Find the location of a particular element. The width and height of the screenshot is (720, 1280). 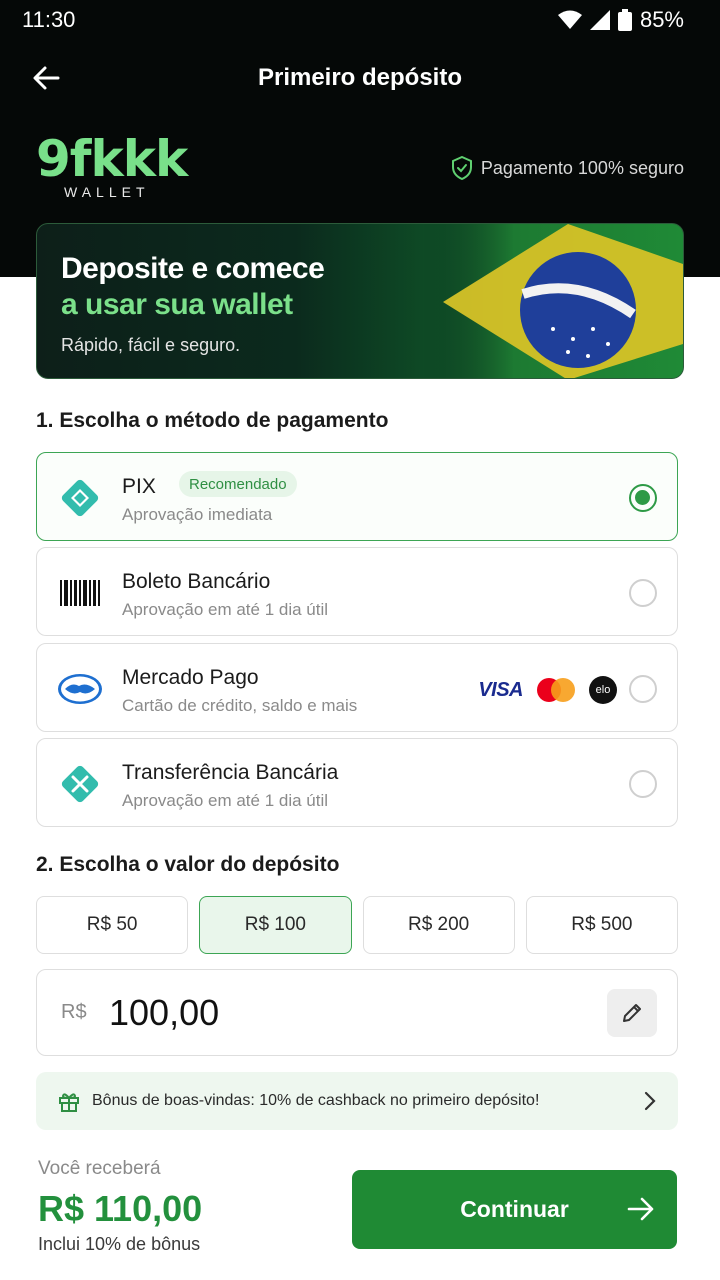

elo-logo: elo is located at coordinates (603, 690).